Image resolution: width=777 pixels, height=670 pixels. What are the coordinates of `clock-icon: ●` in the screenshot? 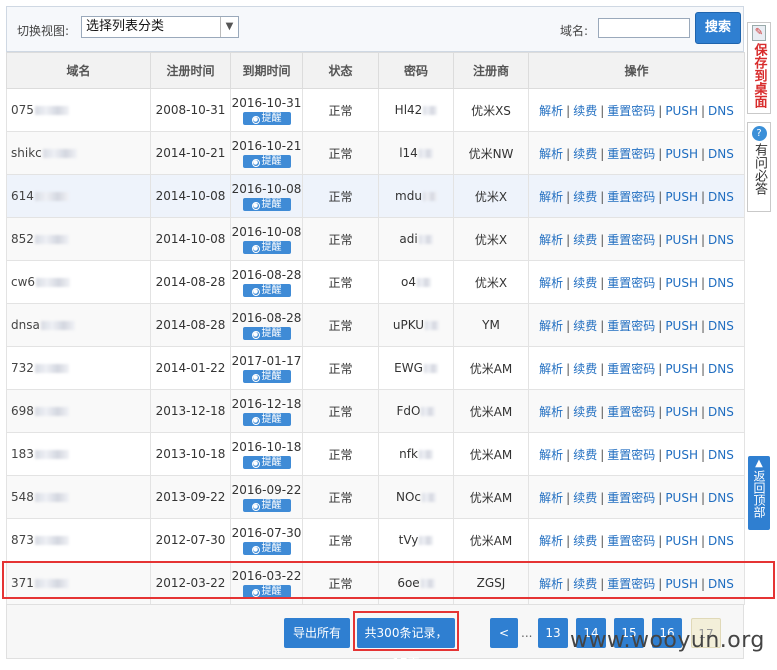 It's located at (255, 334).